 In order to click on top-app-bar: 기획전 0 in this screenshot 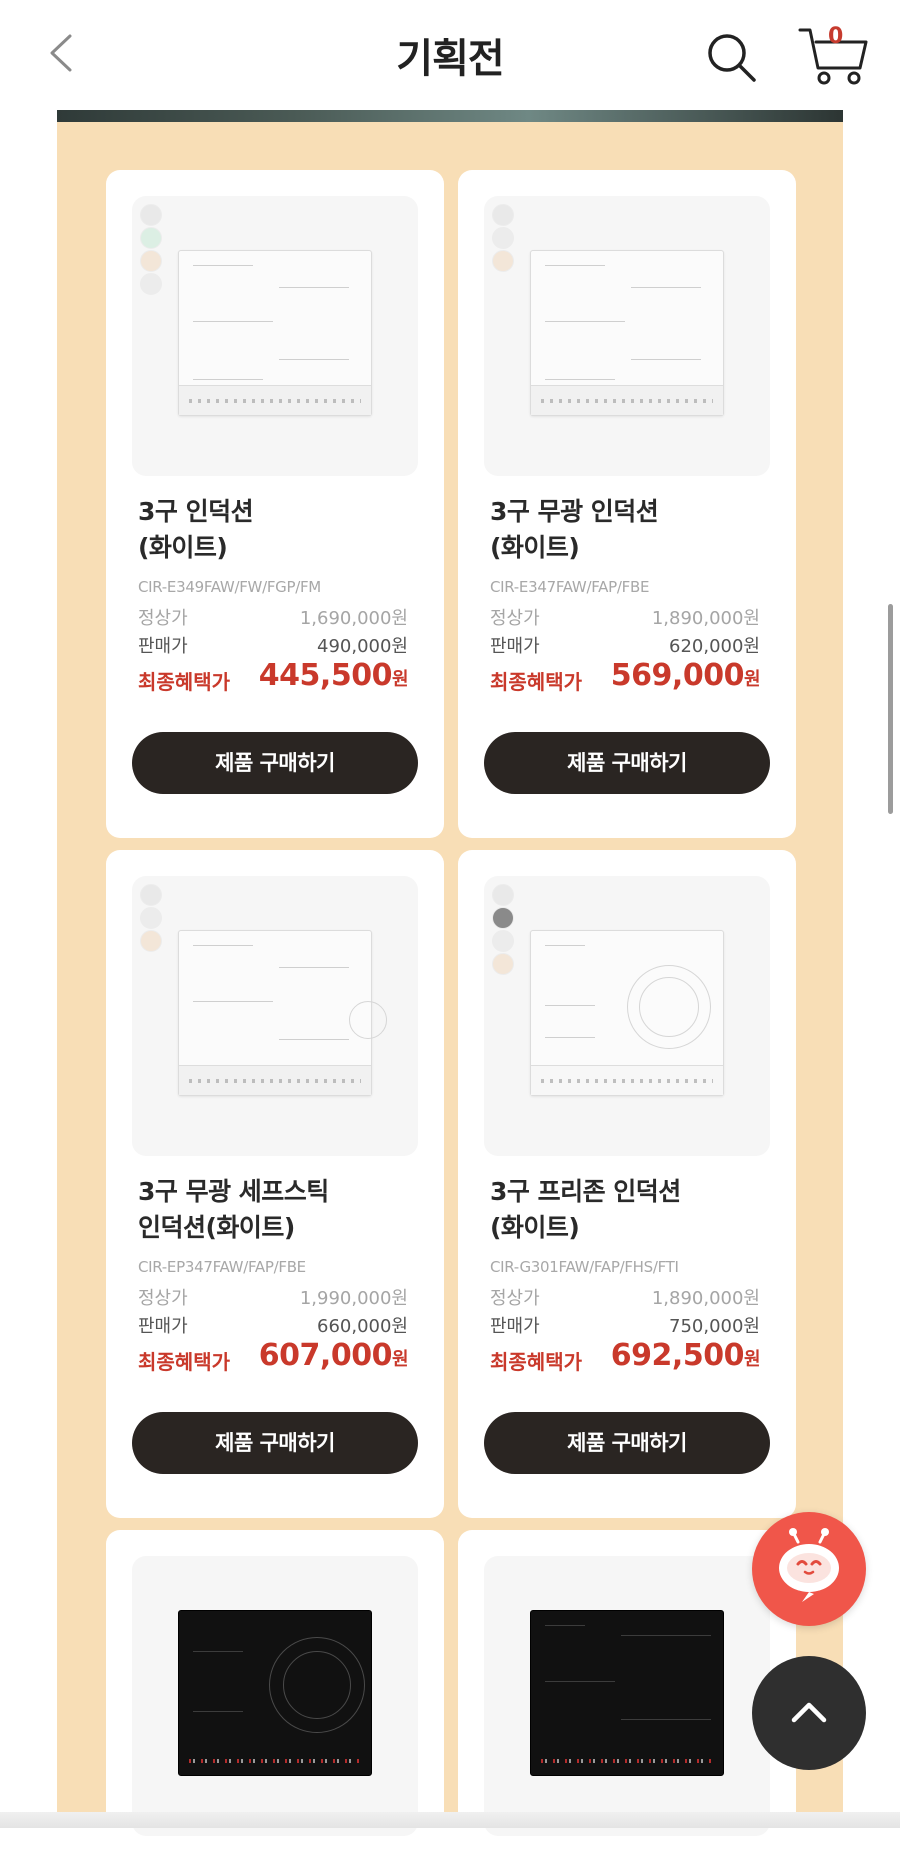, I will do `click(450, 55)`.